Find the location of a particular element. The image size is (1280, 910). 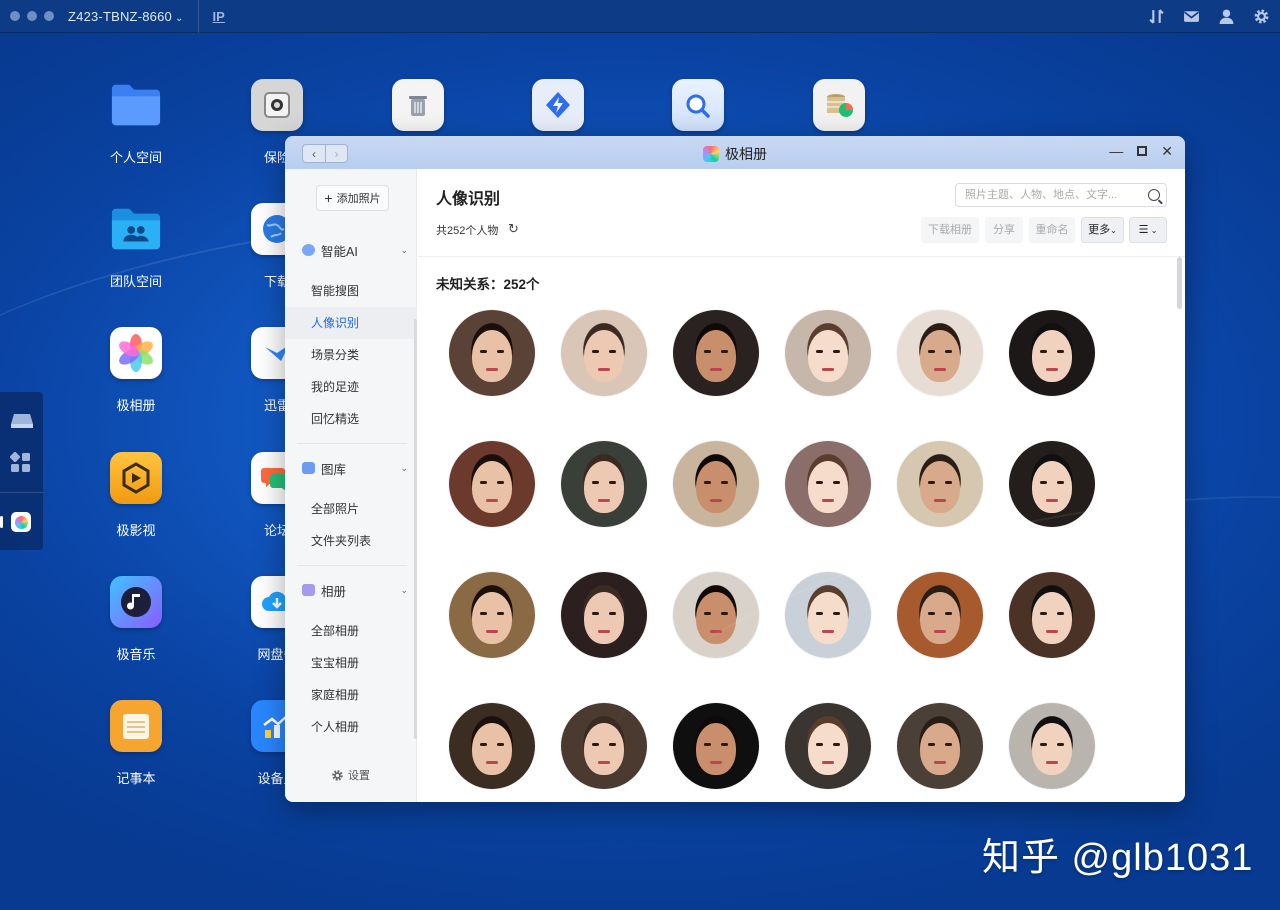

section-title: 未知关系：252个 is located at coordinates (488, 284).